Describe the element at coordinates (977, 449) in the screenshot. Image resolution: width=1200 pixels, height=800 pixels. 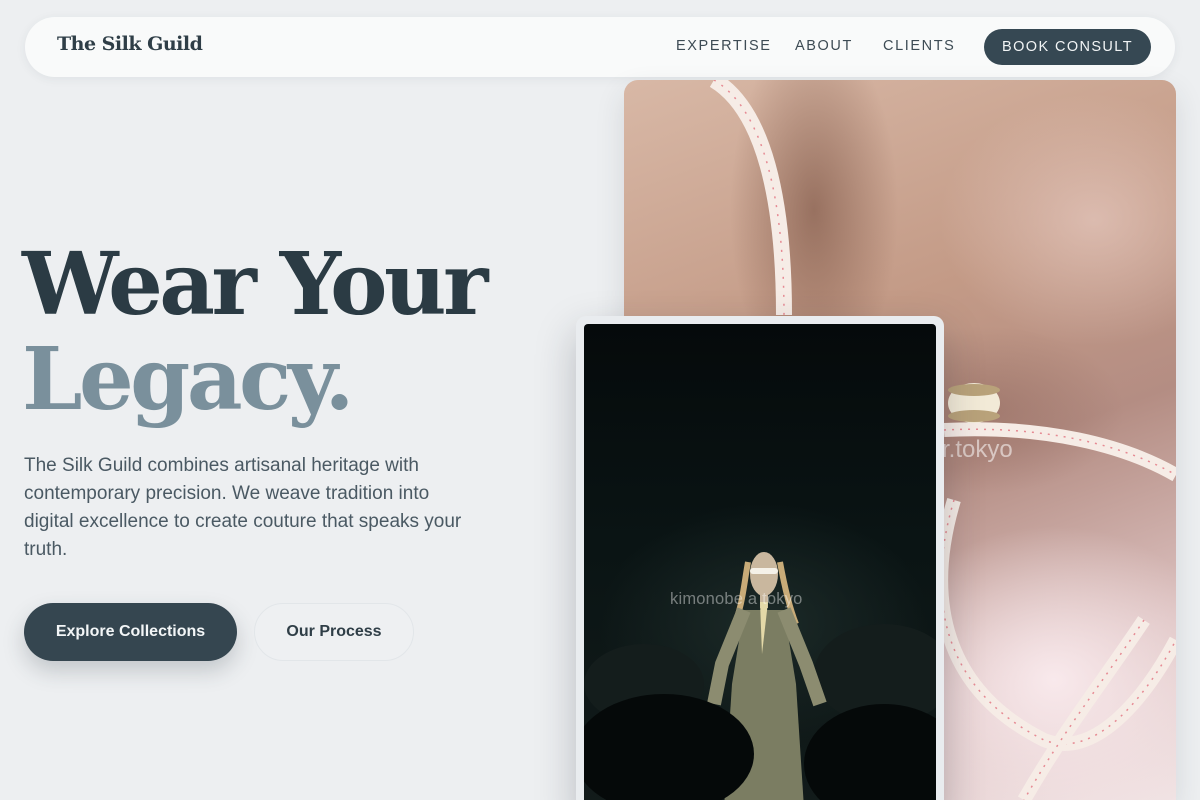
I see `image-watermark: r.tokyo` at that location.